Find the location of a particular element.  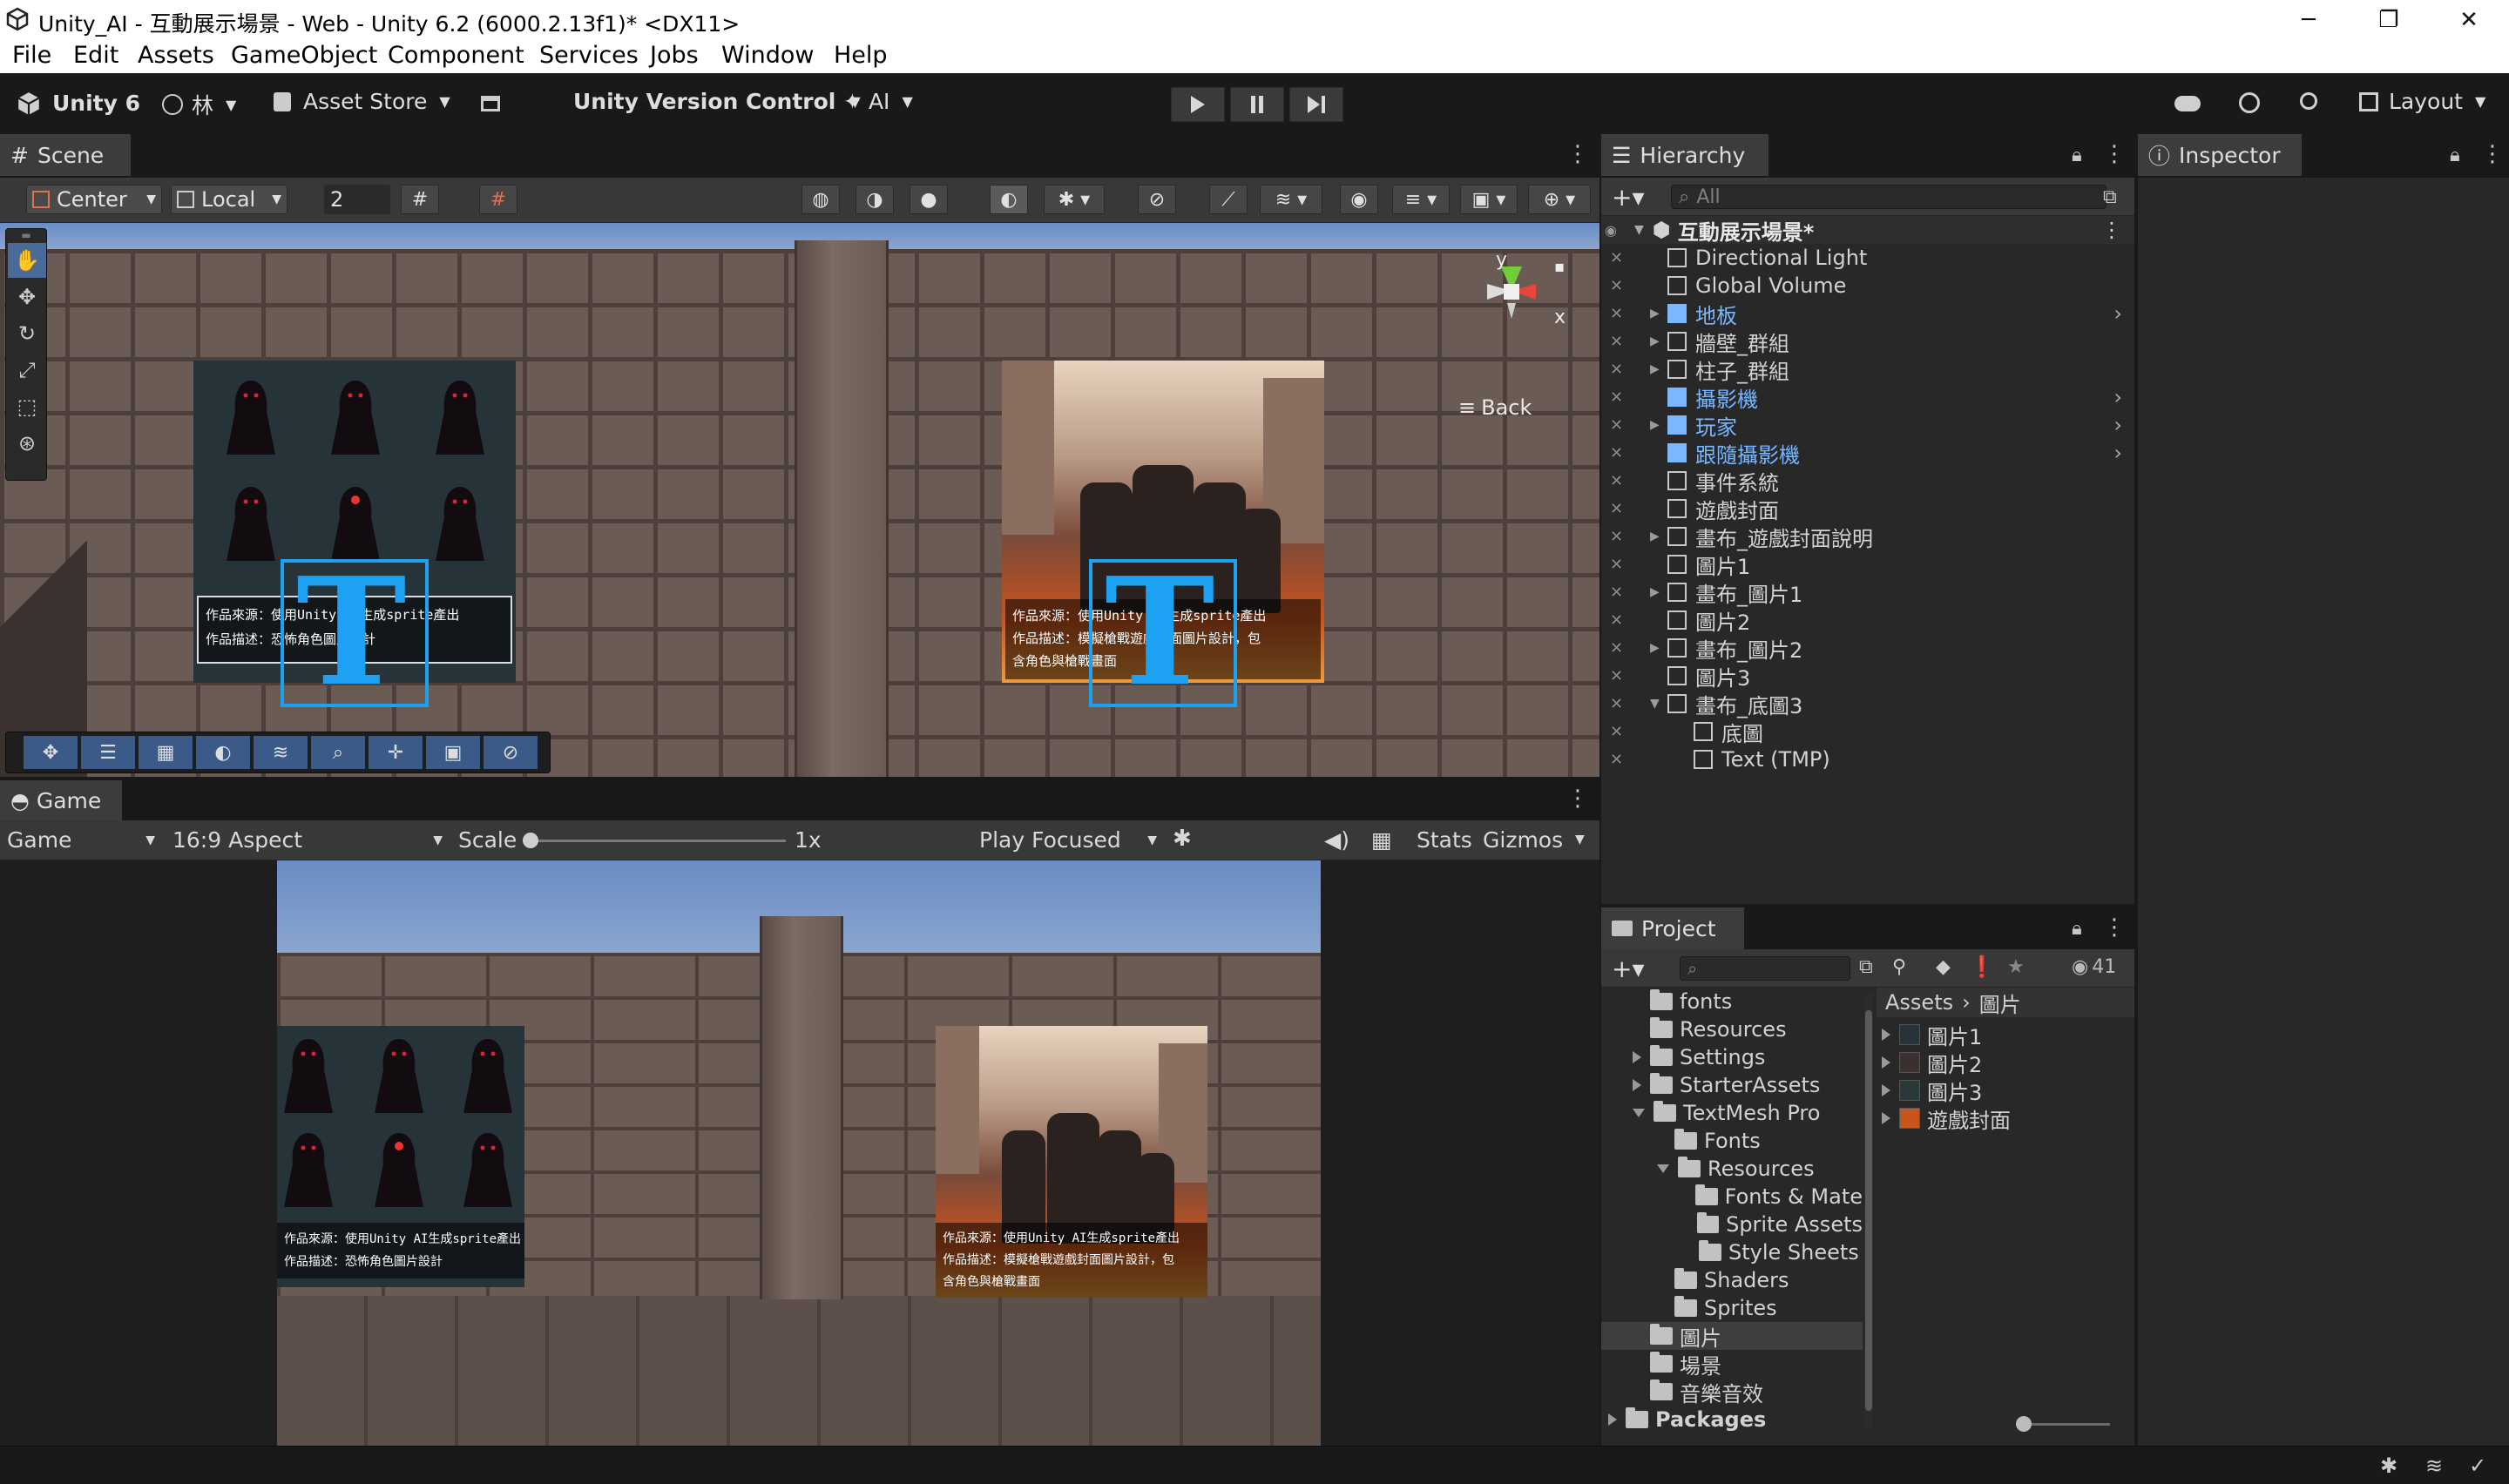

tab-hierarchy: ☰ Hierarchy is located at coordinates (1684, 155).